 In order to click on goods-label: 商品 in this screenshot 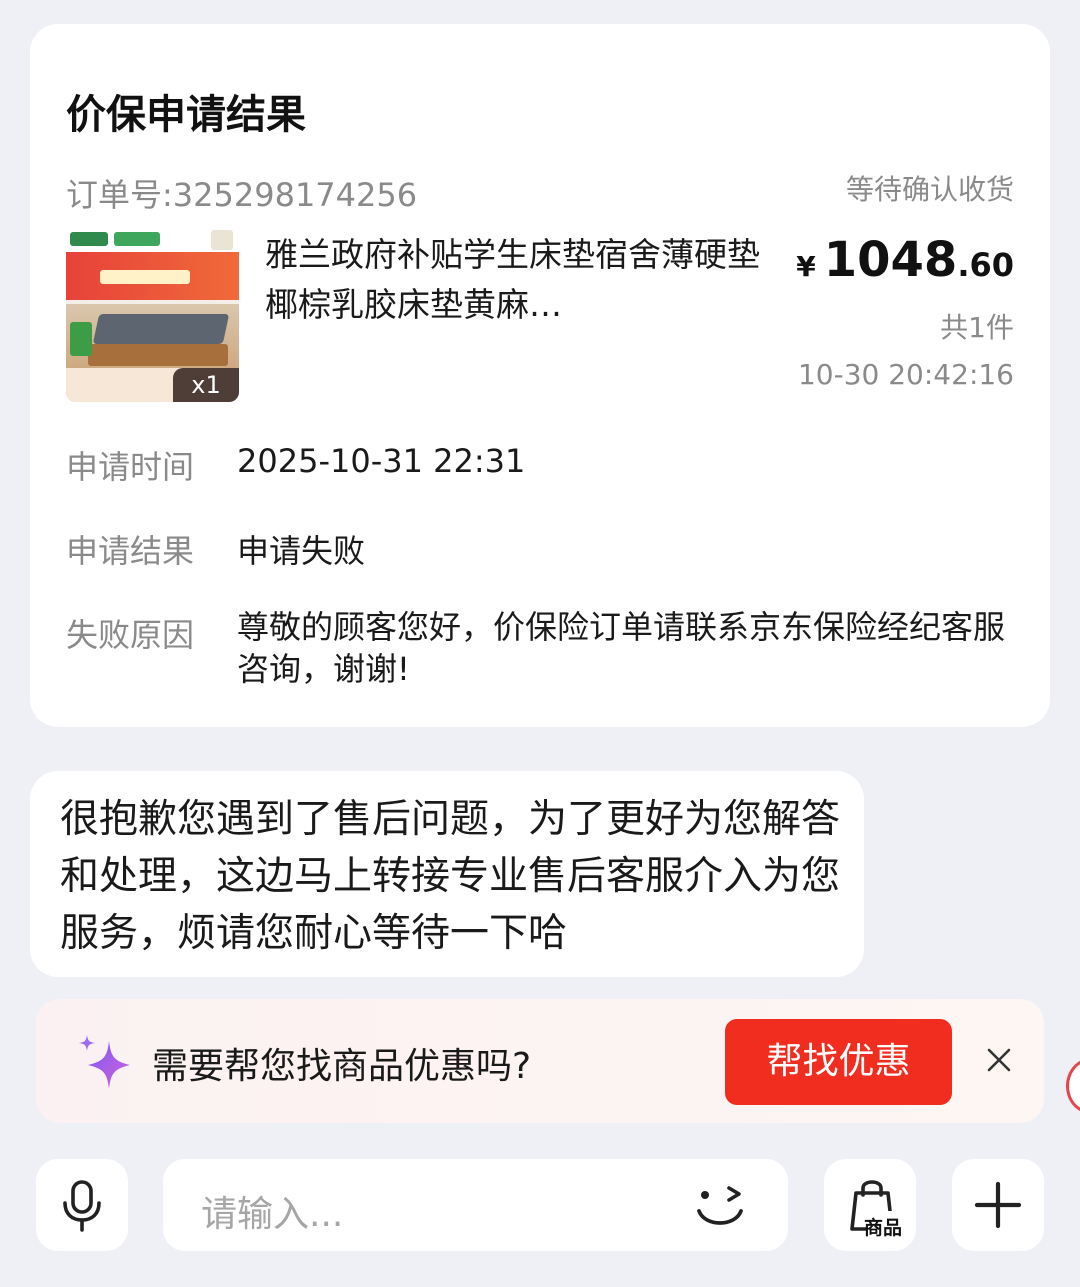, I will do `click(883, 1228)`.